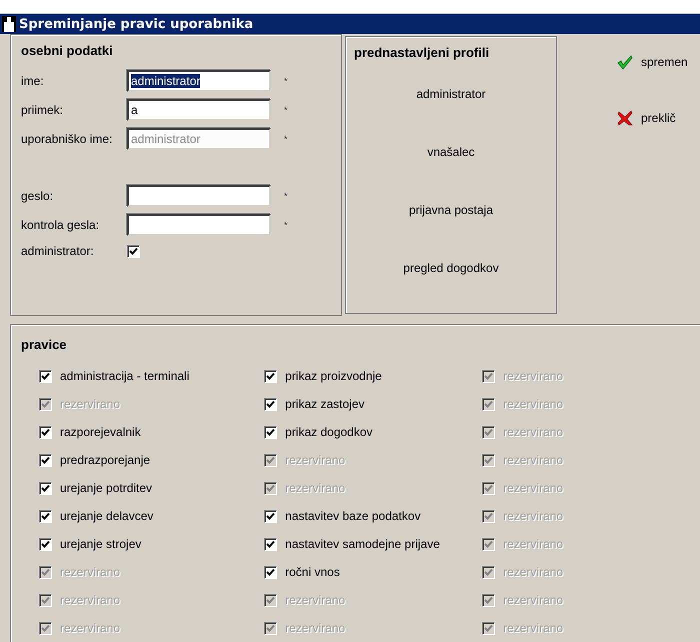 Image resolution: width=700 pixels, height=642 pixels. What do you see at coordinates (37, 196) in the screenshot?
I see `field-label: geslo:` at bounding box center [37, 196].